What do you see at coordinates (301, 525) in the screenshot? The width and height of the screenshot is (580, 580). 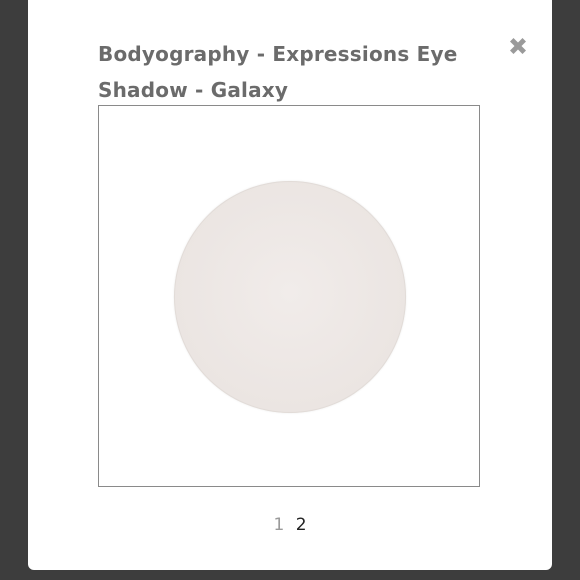 I see `page-2-link: 2` at bounding box center [301, 525].